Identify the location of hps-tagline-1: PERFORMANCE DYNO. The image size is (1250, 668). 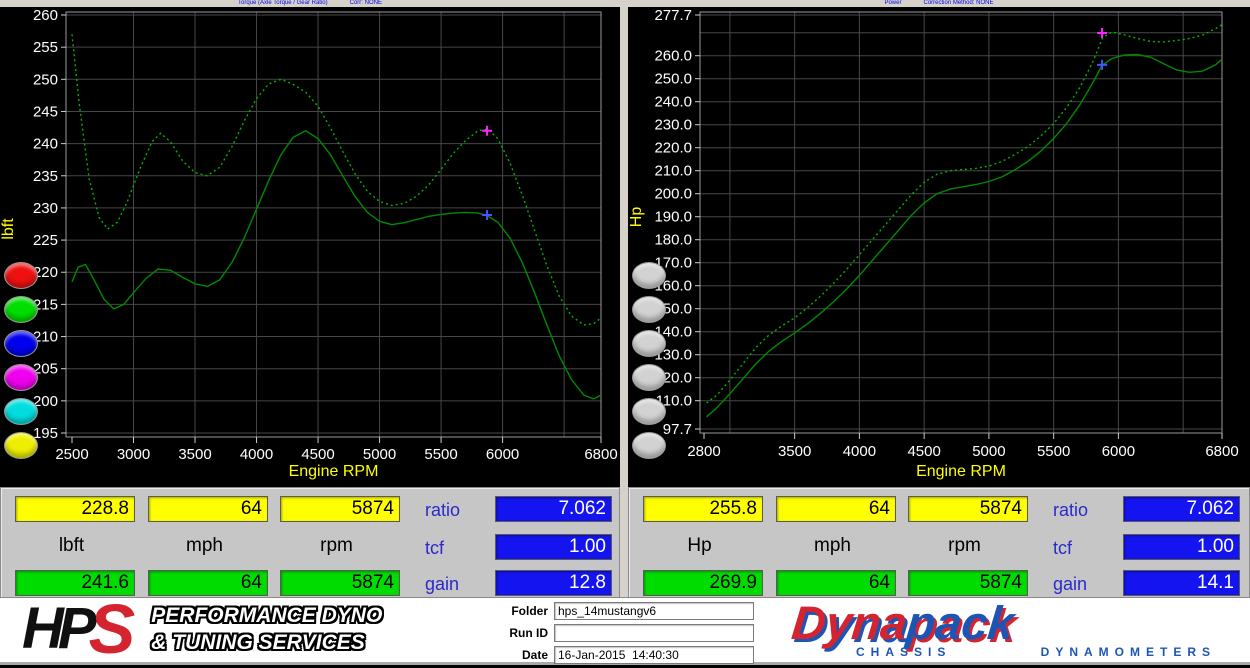
(267, 615).